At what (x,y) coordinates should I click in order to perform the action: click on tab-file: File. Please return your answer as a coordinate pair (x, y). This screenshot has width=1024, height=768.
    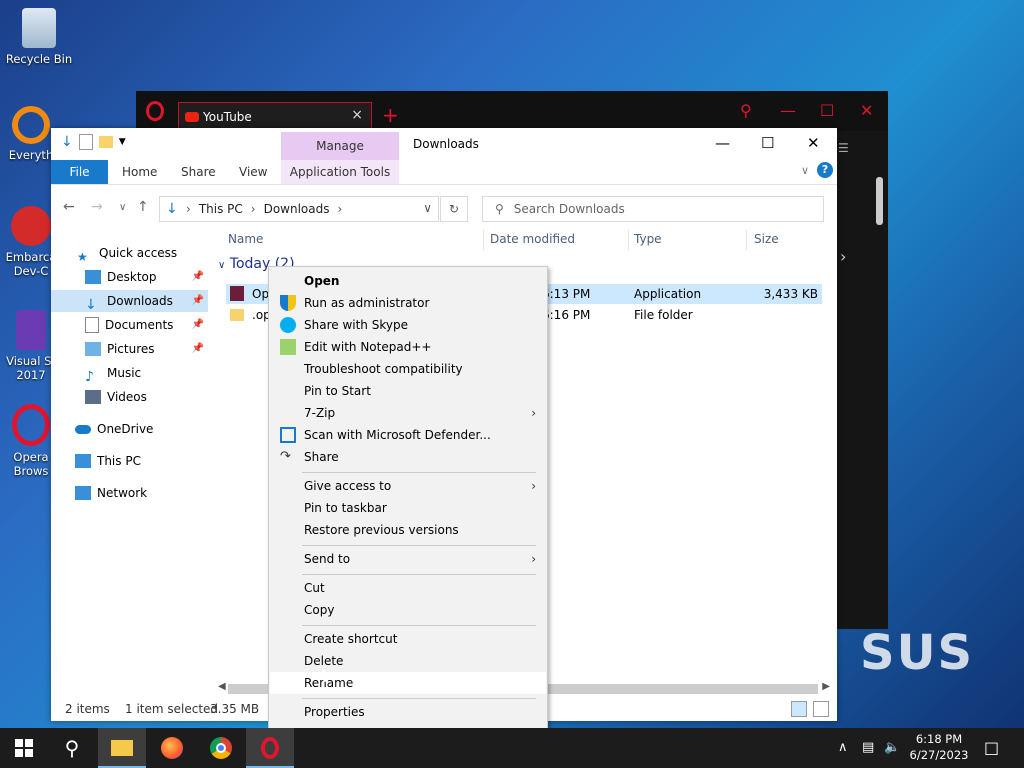
    Looking at the image, I should click on (79, 172).